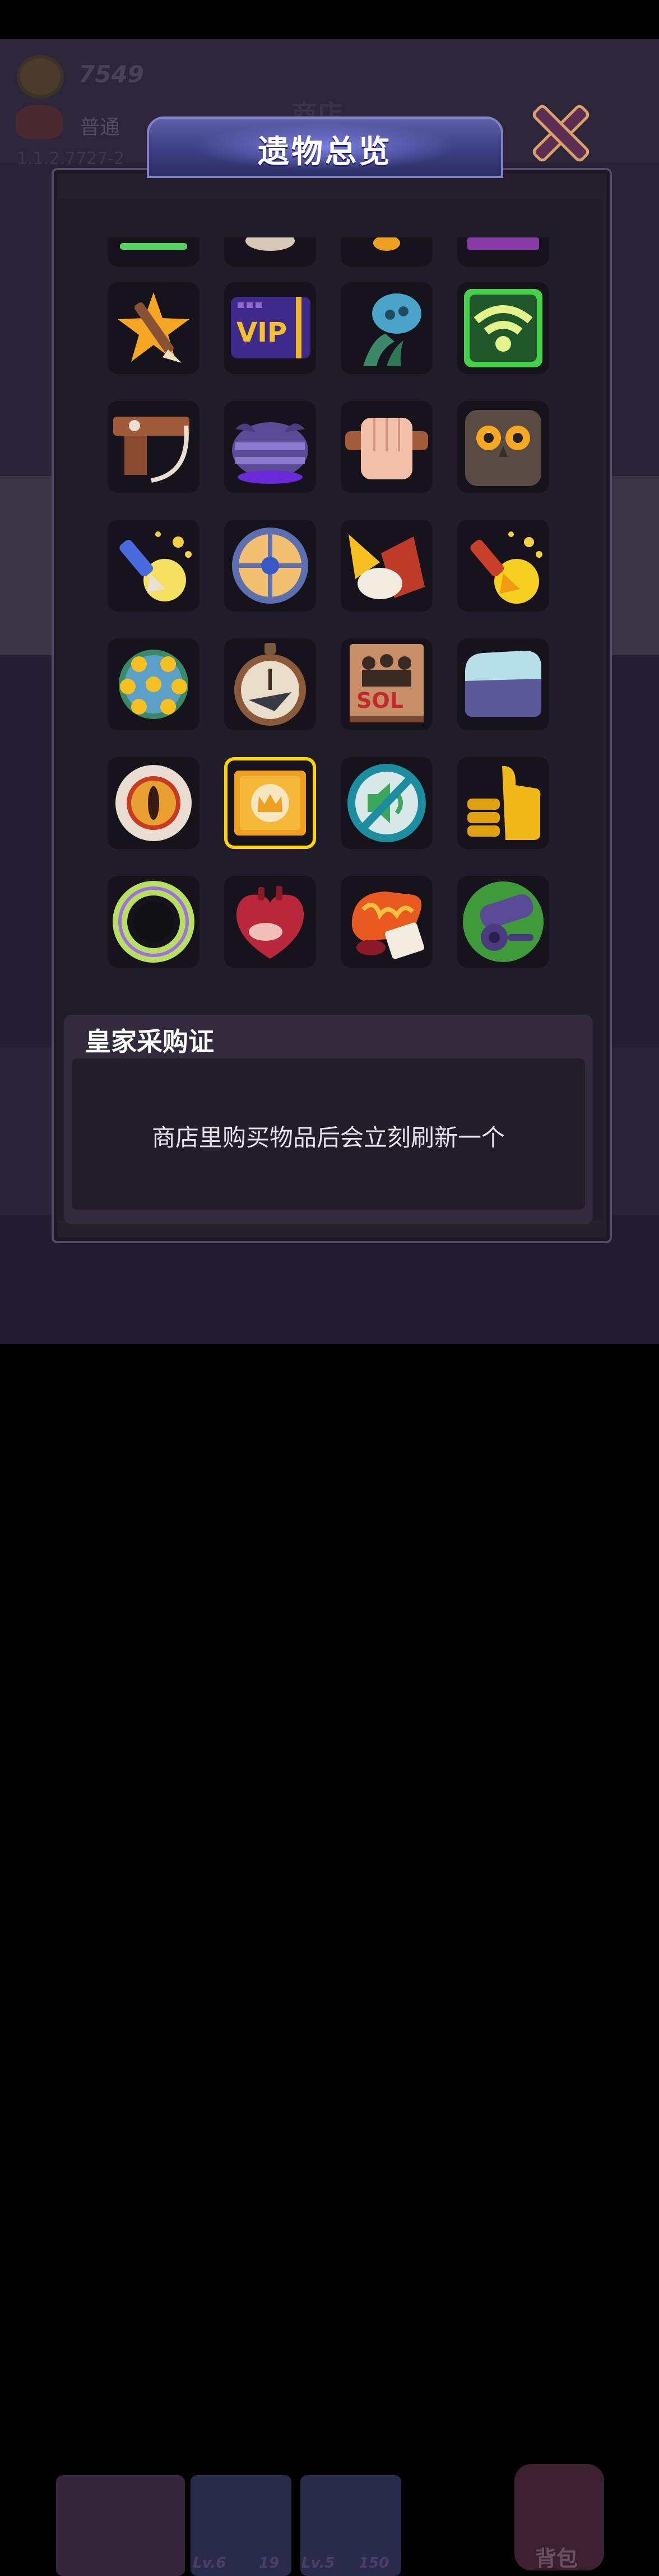 The width and height of the screenshot is (659, 2576). Describe the element at coordinates (269, 2564) in the screenshot. I see `skill-slot-1-count: 19` at that location.